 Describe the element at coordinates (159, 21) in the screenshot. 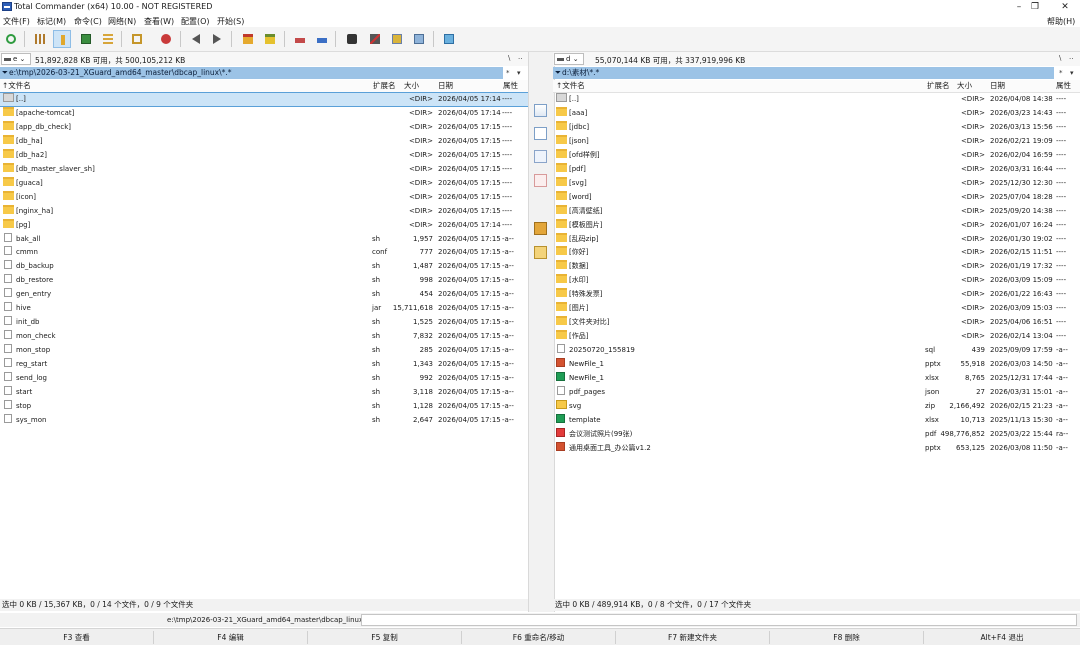

I see `menu-view: 查看(W)` at that location.